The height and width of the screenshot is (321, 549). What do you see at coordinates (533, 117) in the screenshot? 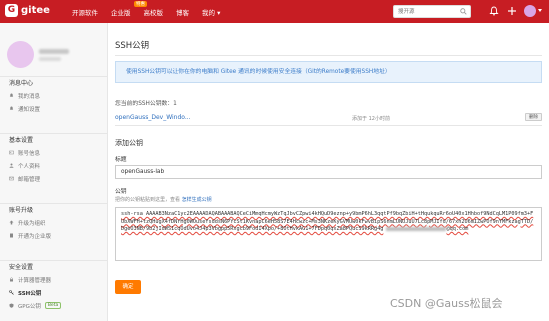
I see `delete-key-button: 删除` at bounding box center [533, 117].